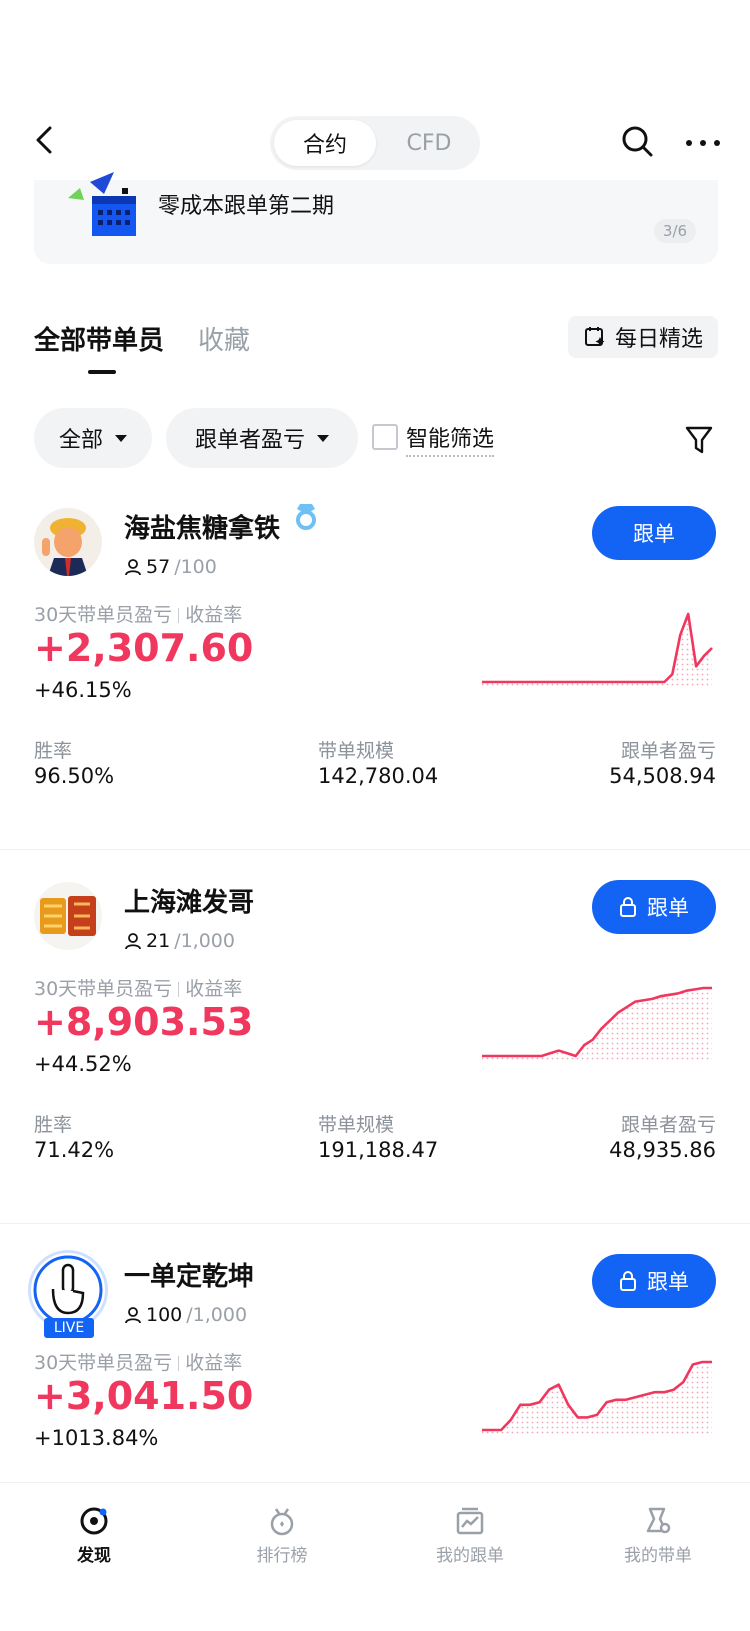 The height and width of the screenshot is (1631, 750). Describe the element at coordinates (429, 143) in the screenshot. I see `segment-cfd: CFD` at that location.